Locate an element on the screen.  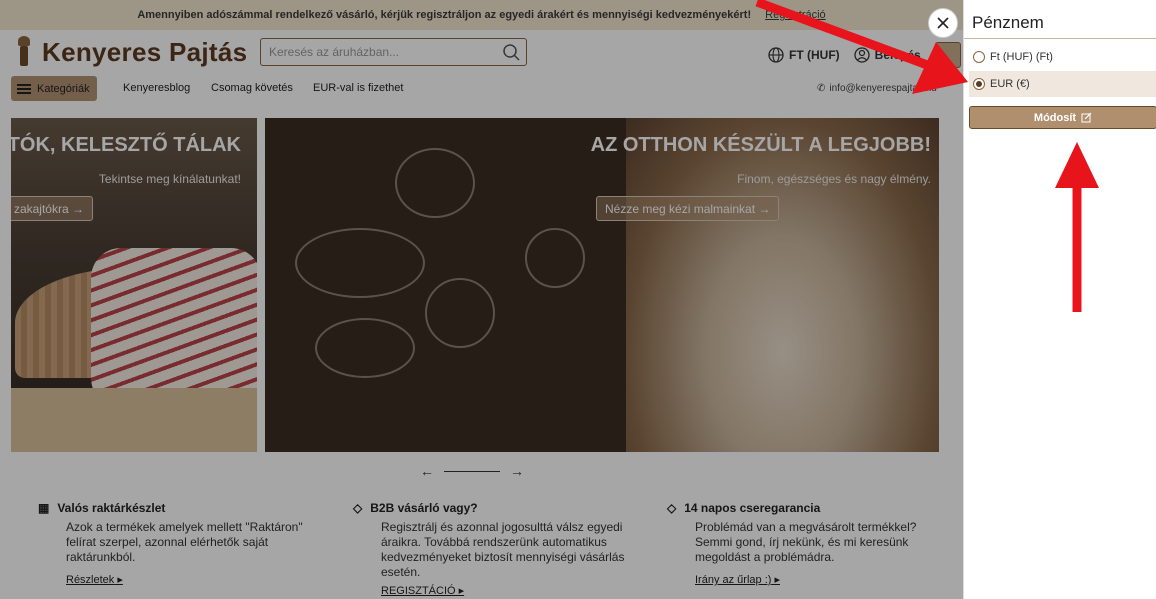
modify-label: Módosít is located at coordinates (1055, 117).